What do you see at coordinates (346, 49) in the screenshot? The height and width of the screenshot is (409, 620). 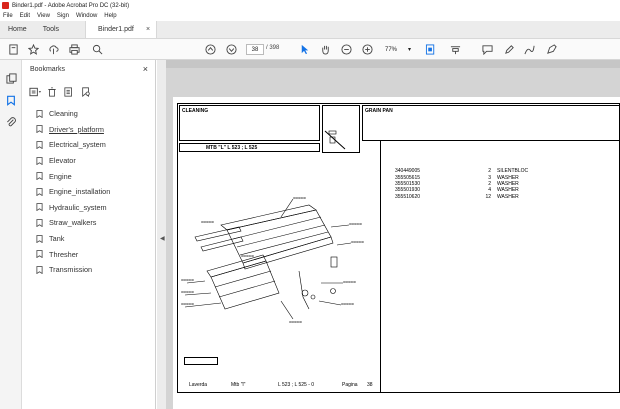 I see `zoom-out-icon` at bounding box center [346, 49].